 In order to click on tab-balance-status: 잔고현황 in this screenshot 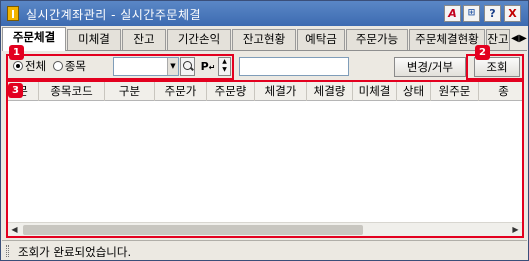, I will do `click(264, 39)`.